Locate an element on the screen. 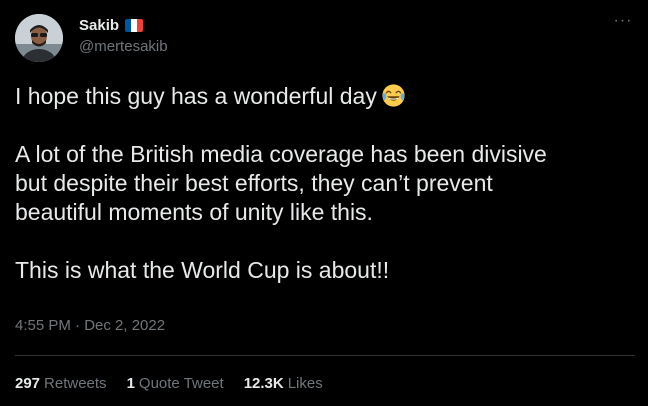  display-name: Sakib is located at coordinates (99, 25).